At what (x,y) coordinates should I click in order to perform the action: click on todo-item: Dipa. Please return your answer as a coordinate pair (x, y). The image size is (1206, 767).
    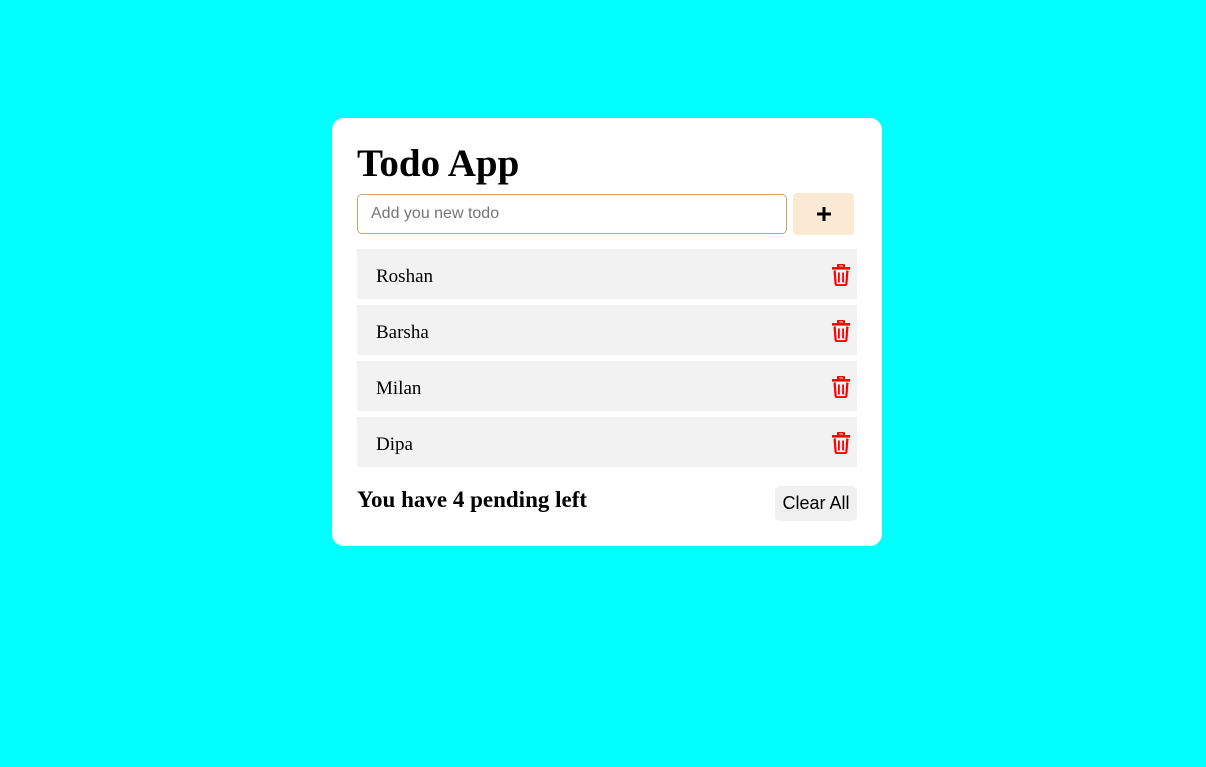
    Looking at the image, I should click on (607, 442).